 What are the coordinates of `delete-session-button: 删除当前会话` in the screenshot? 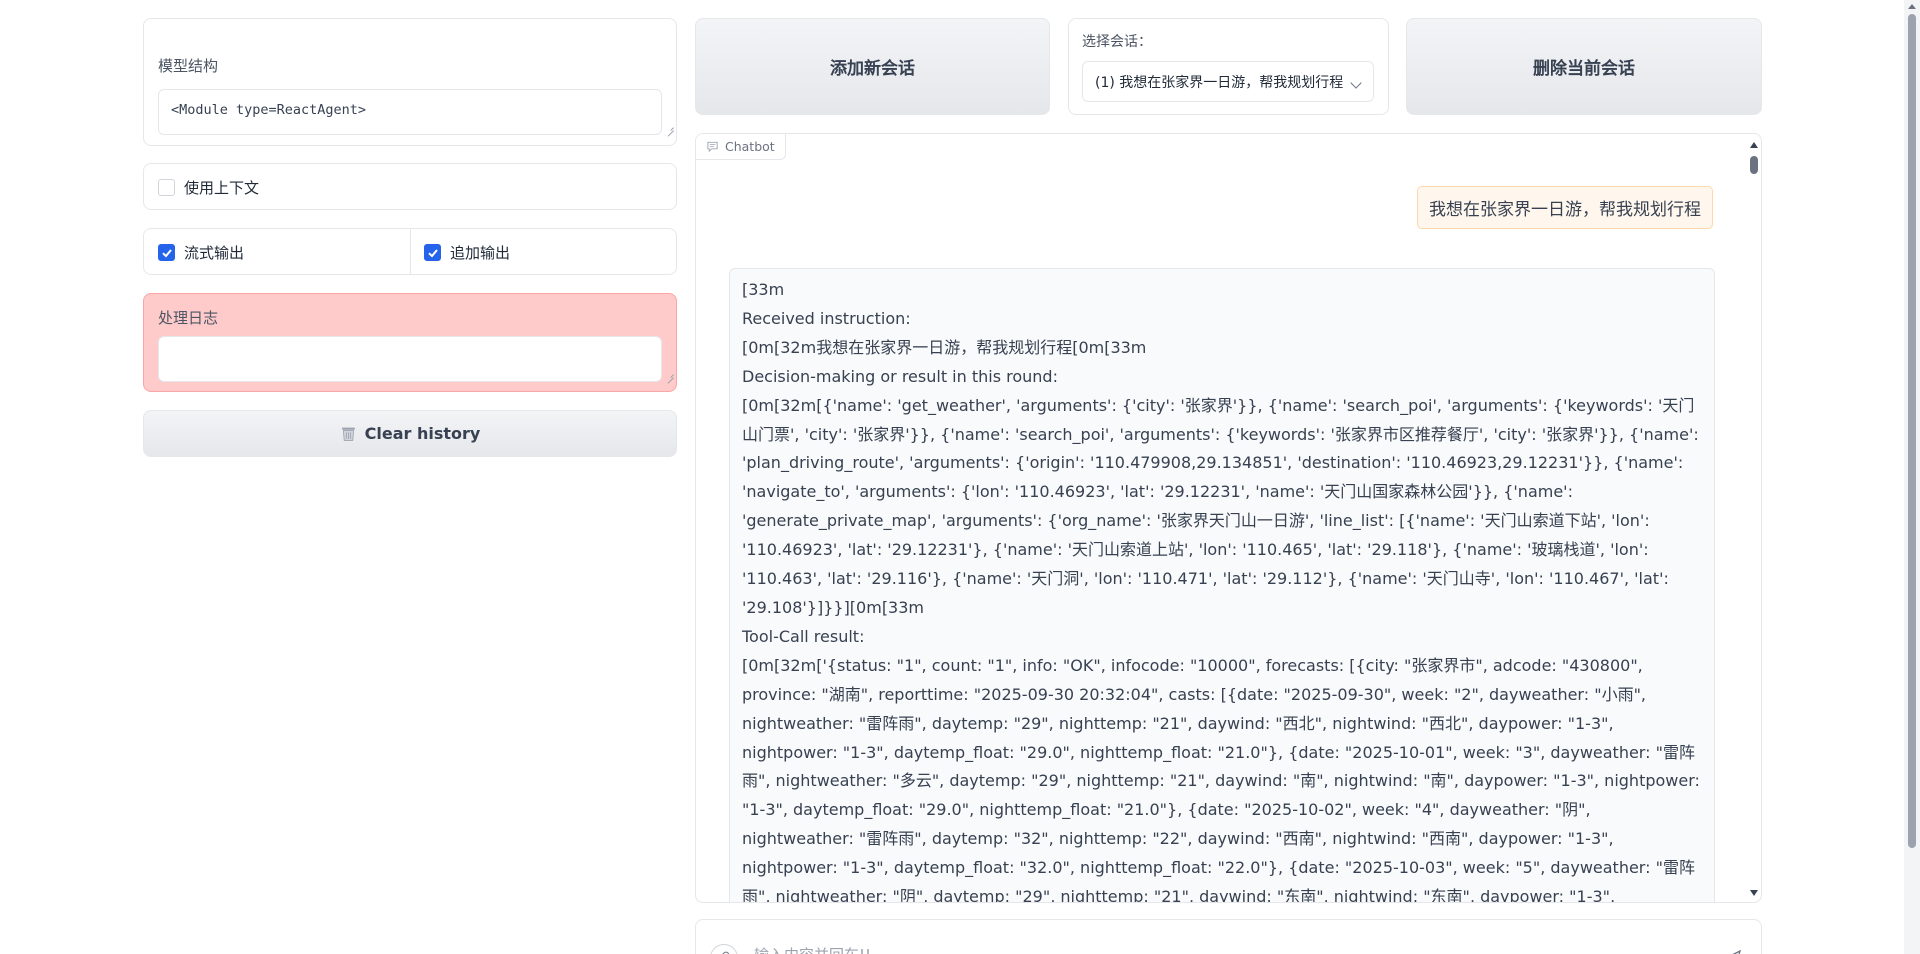 It's located at (1584, 66).